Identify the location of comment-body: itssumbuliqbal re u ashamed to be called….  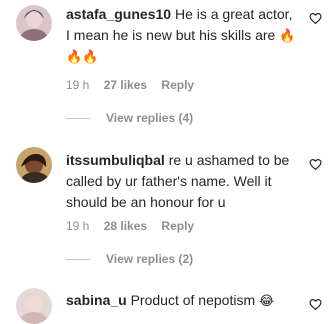
(183, 181).